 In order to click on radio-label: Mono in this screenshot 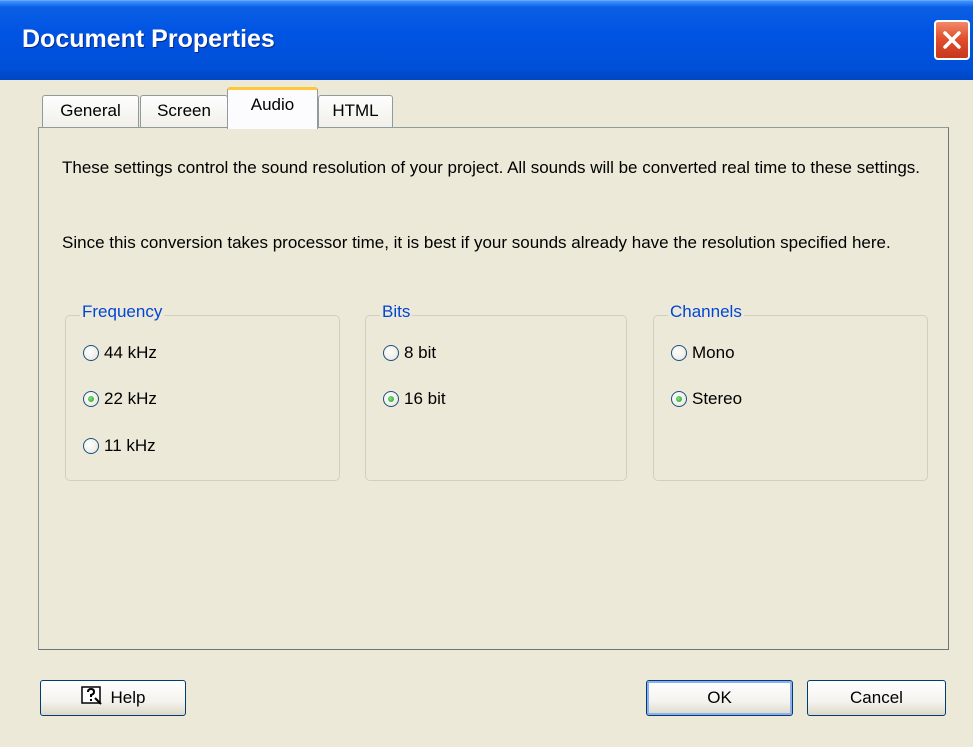, I will do `click(713, 352)`.